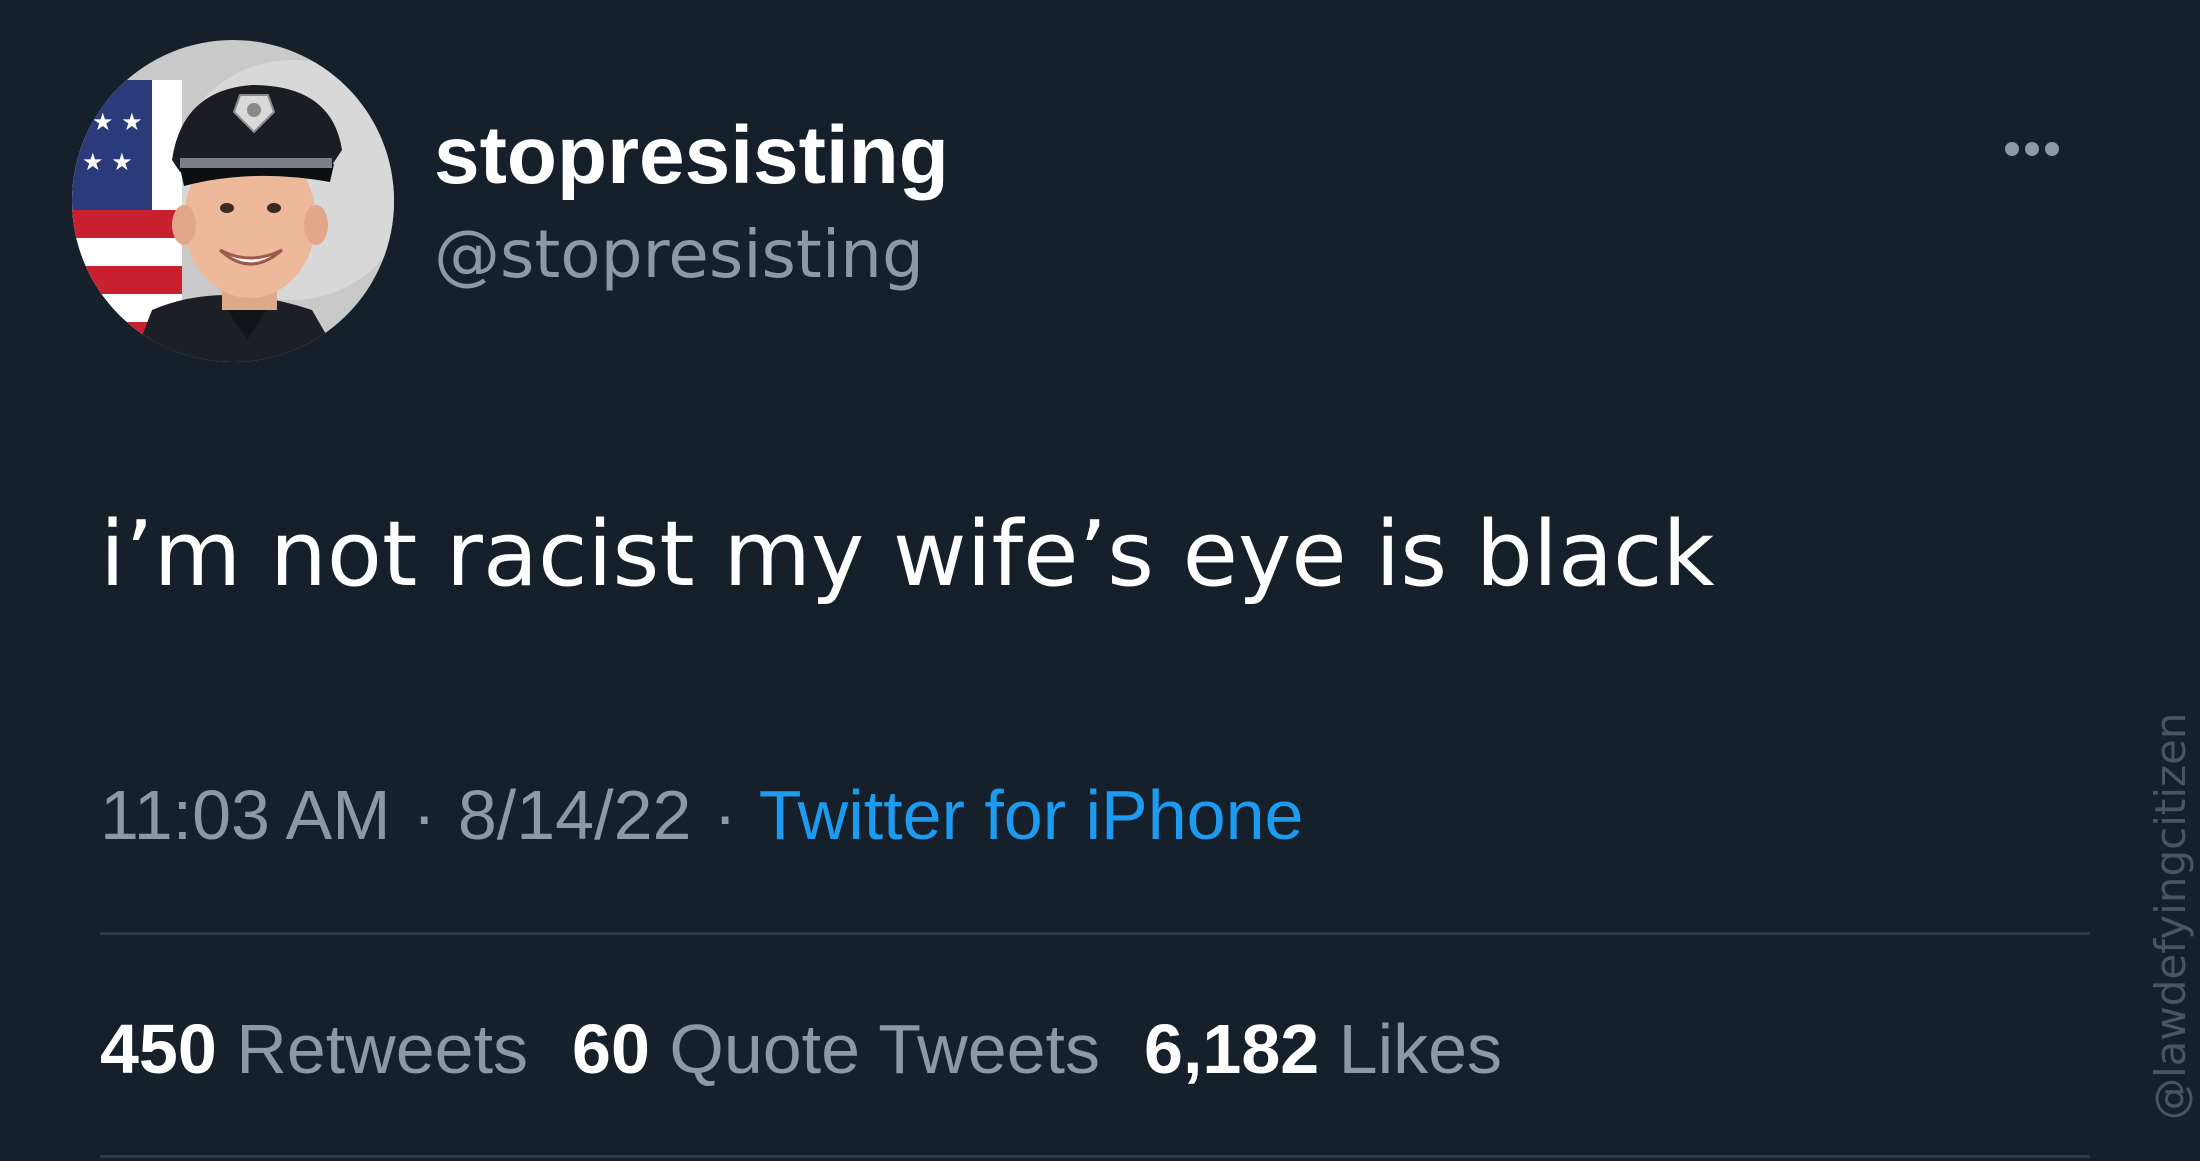 Image resolution: width=2200 pixels, height=1161 pixels. Describe the element at coordinates (907, 554) in the screenshot. I see `tweet-text: i’m not racist my wife’s eye is black` at that location.